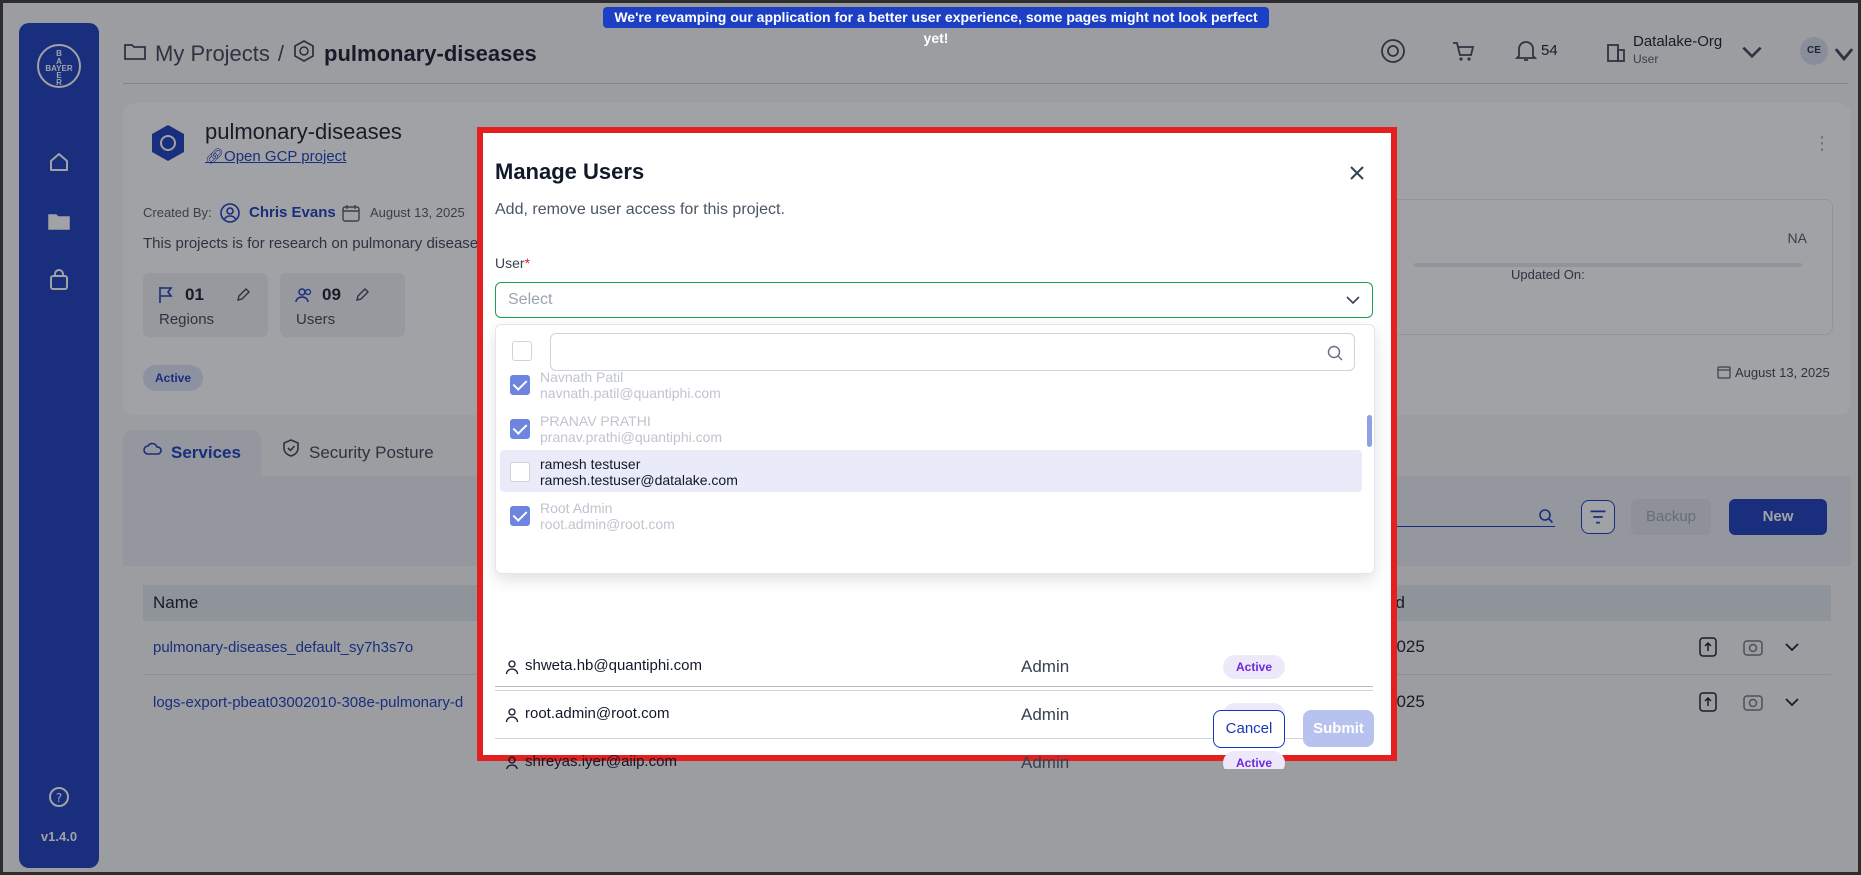 The width and height of the screenshot is (1861, 875). Describe the element at coordinates (601, 761) in the screenshot. I see `user-email: shreyas.iyer@aiip.com` at that location.